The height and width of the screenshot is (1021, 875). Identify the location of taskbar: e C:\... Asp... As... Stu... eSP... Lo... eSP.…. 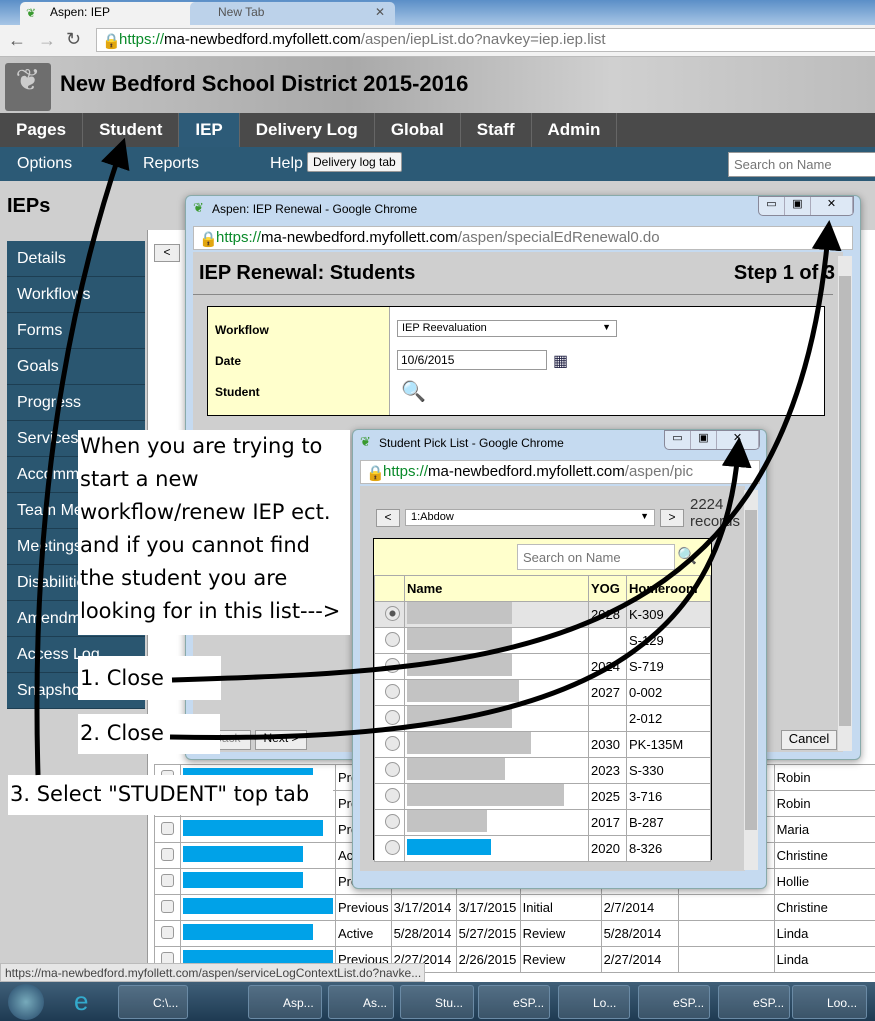
(437, 1001).